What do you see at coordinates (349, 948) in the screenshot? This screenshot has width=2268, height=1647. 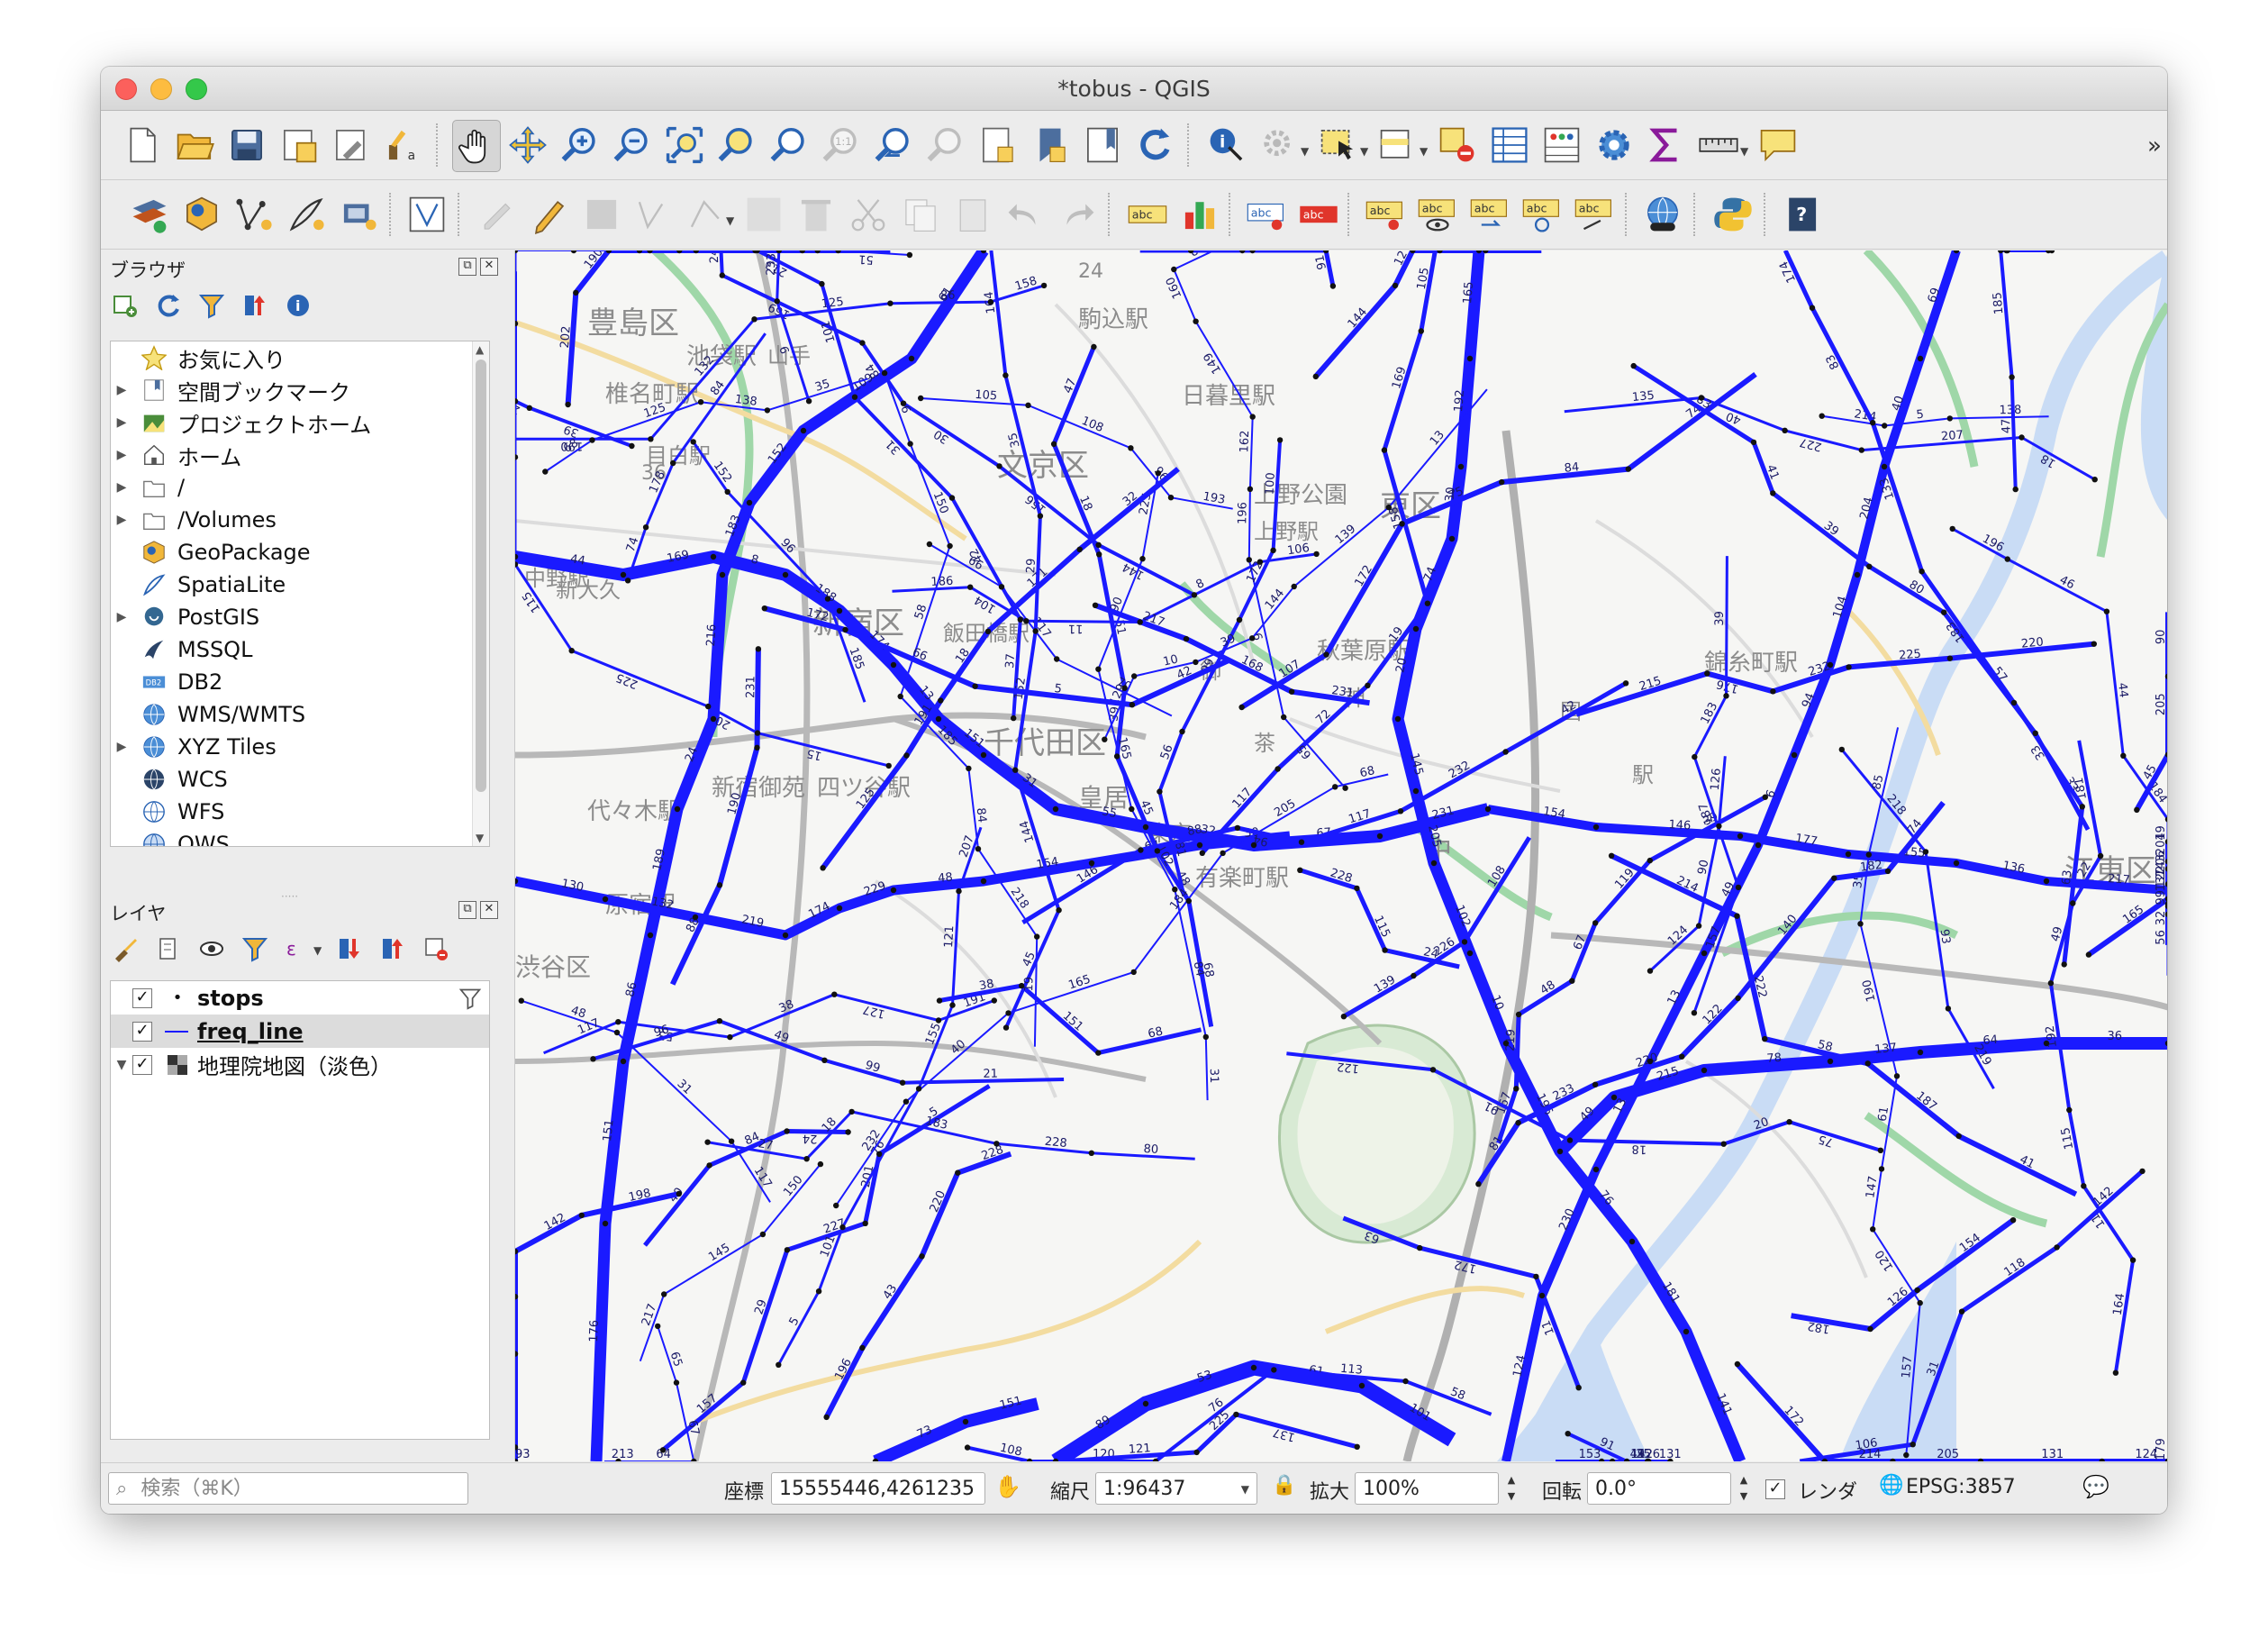 I see `expand-all-icon` at bounding box center [349, 948].